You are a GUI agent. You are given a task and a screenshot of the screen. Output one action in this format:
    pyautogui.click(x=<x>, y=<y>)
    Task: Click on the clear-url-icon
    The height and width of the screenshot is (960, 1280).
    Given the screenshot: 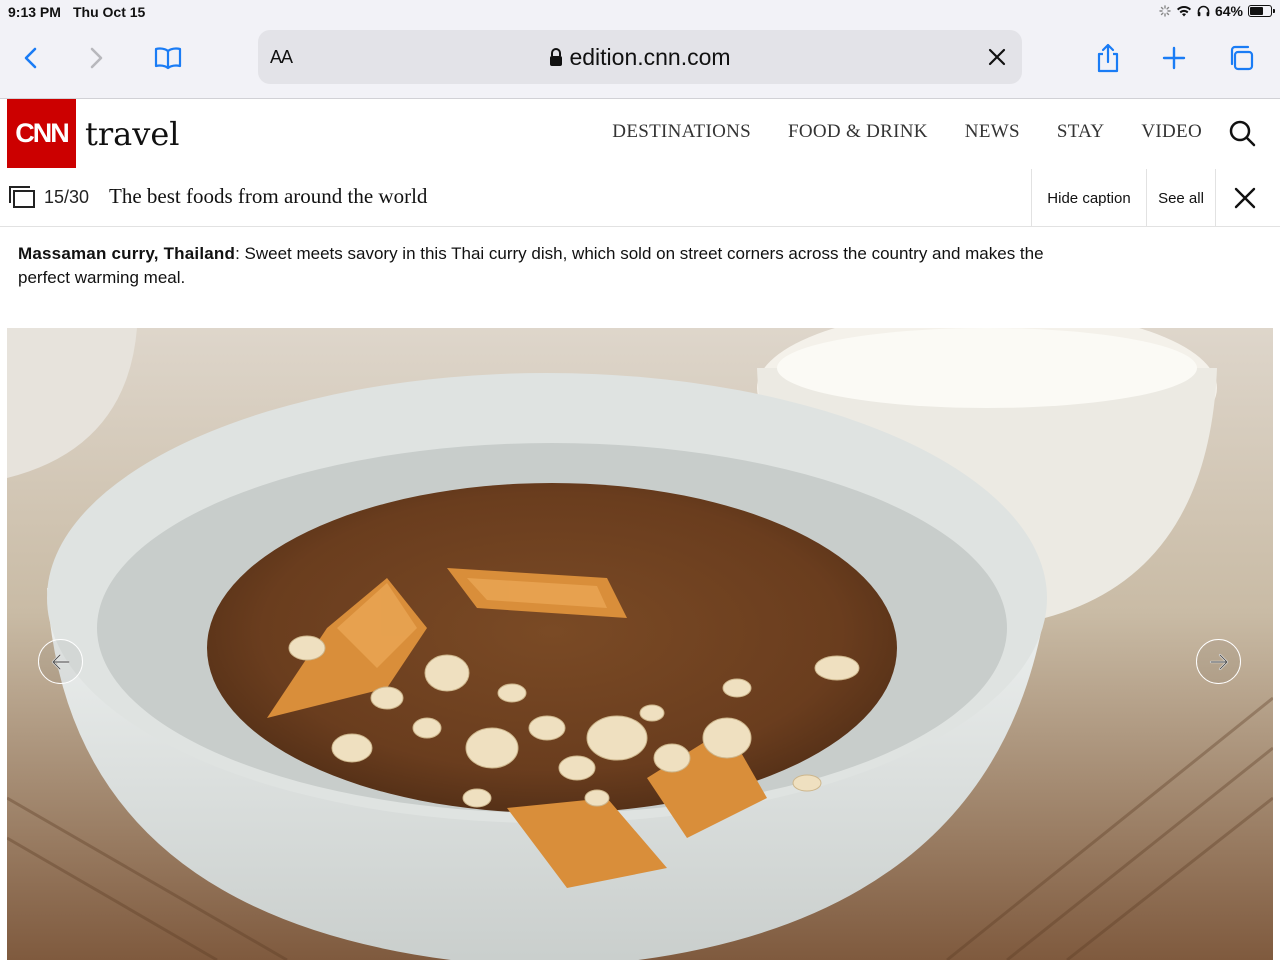 What is the action you would take?
    pyautogui.click(x=997, y=57)
    